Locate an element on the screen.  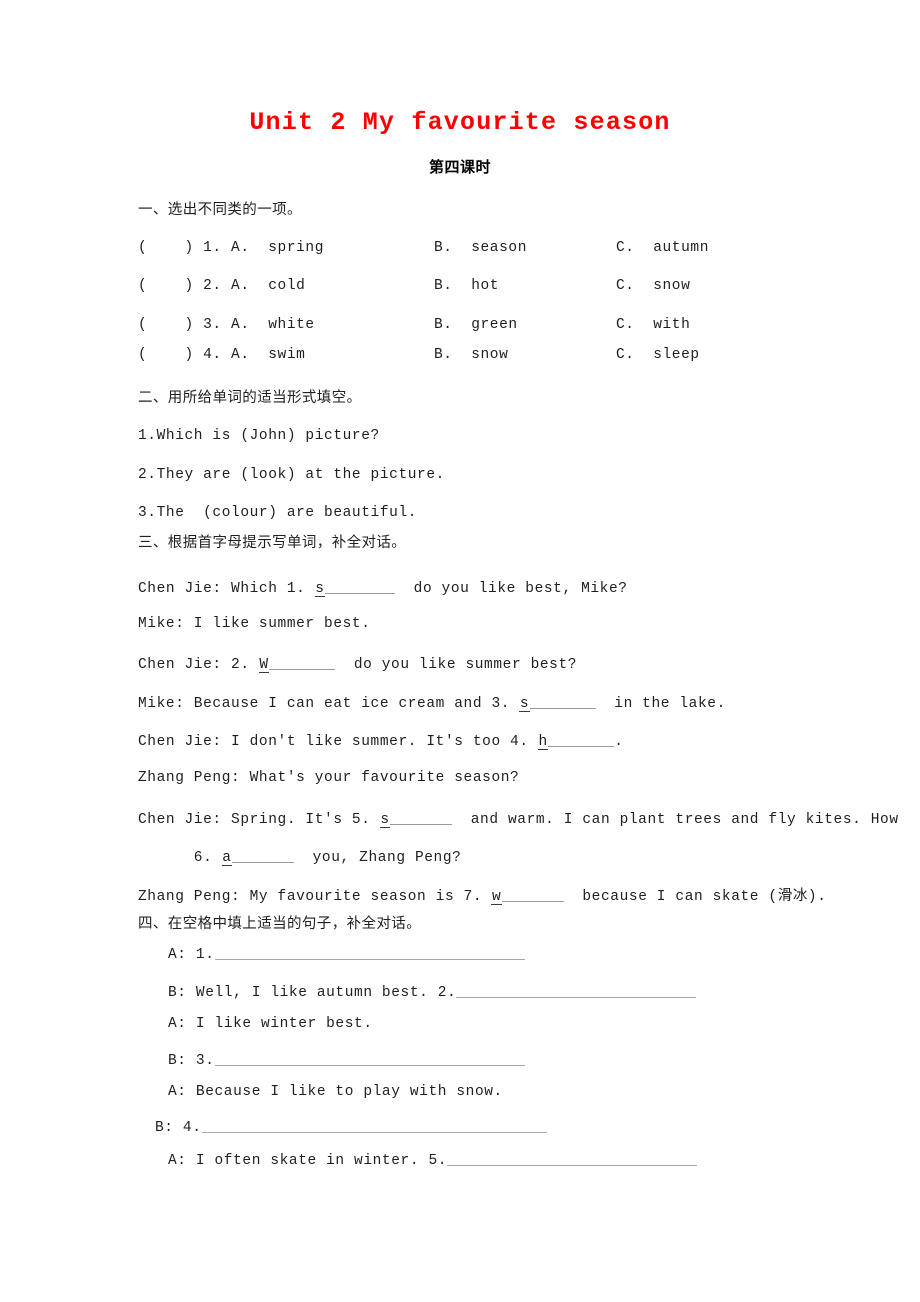
mc-option-b: B. season is located at coordinates (480, 248).